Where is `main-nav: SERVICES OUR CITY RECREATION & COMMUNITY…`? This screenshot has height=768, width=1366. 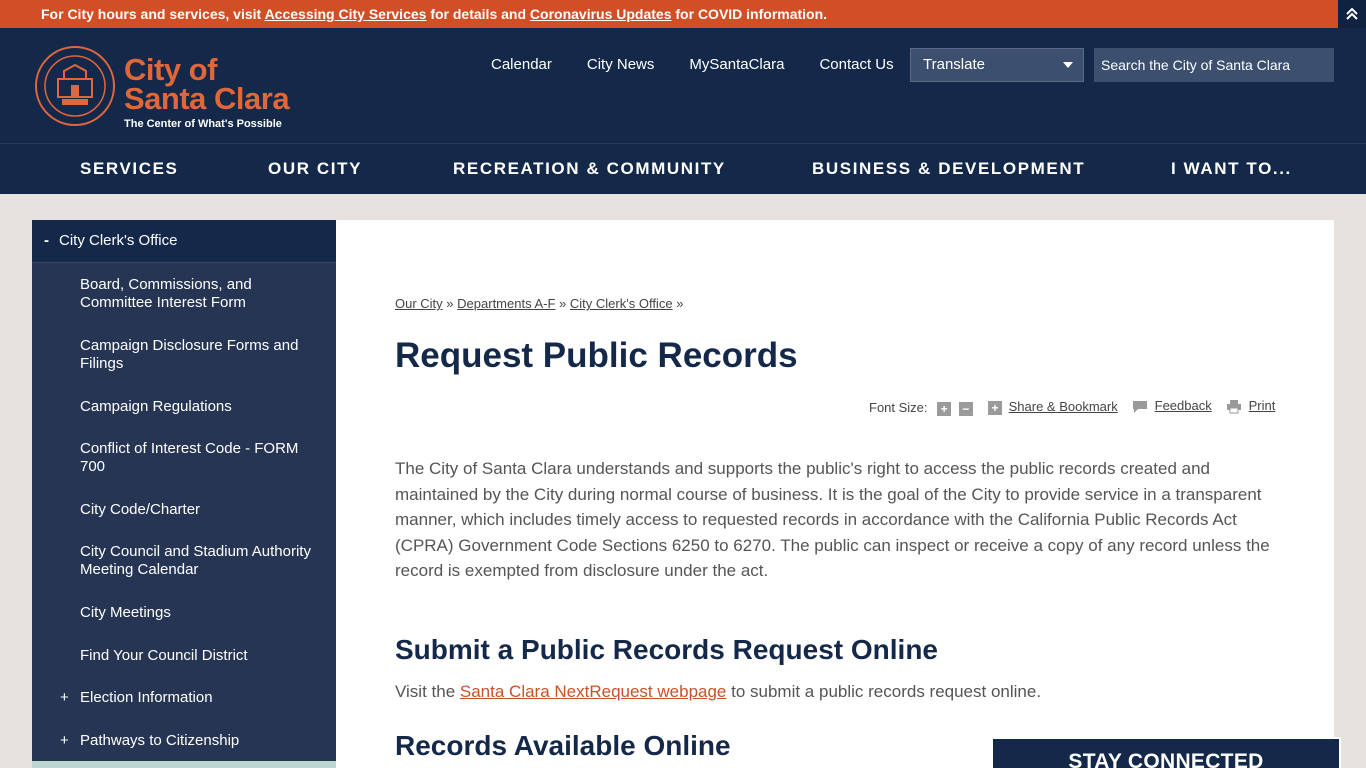 main-nav: SERVICES OUR CITY RECREATION & COMMUNITY… is located at coordinates (683, 168).